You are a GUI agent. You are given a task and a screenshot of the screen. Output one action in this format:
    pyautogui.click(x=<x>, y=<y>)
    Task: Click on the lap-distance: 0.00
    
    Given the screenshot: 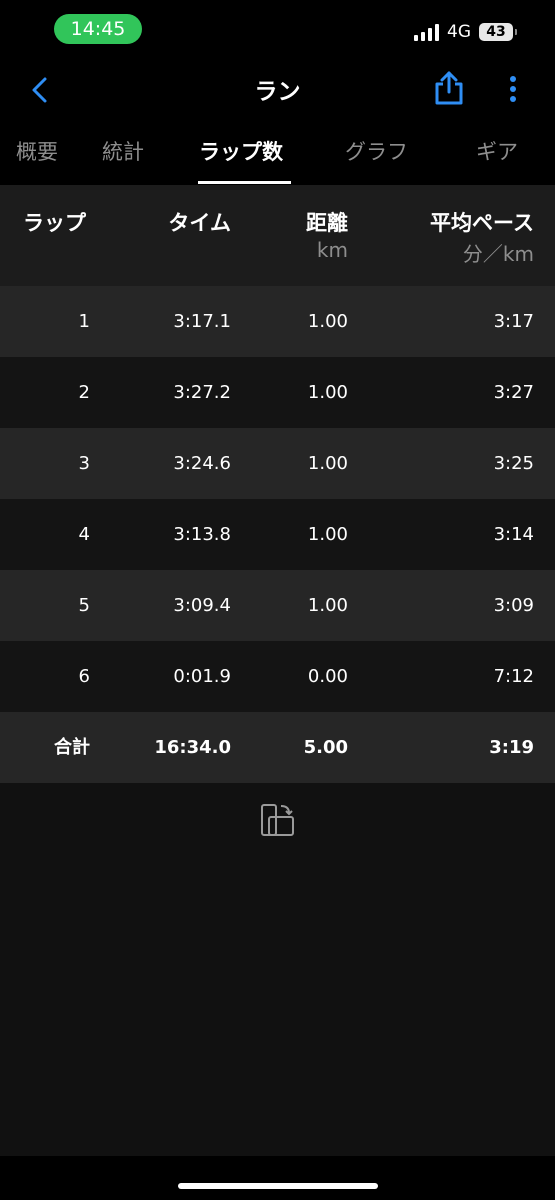 What is the action you would take?
    pyautogui.click(x=327, y=676)
    